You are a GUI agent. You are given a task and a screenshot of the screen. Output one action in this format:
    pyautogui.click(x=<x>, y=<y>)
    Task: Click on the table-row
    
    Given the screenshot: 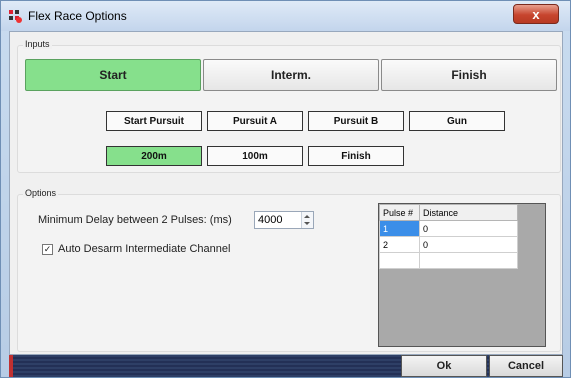 What is the action you would take?
    pyautogui.click(x=448, y=260)
    